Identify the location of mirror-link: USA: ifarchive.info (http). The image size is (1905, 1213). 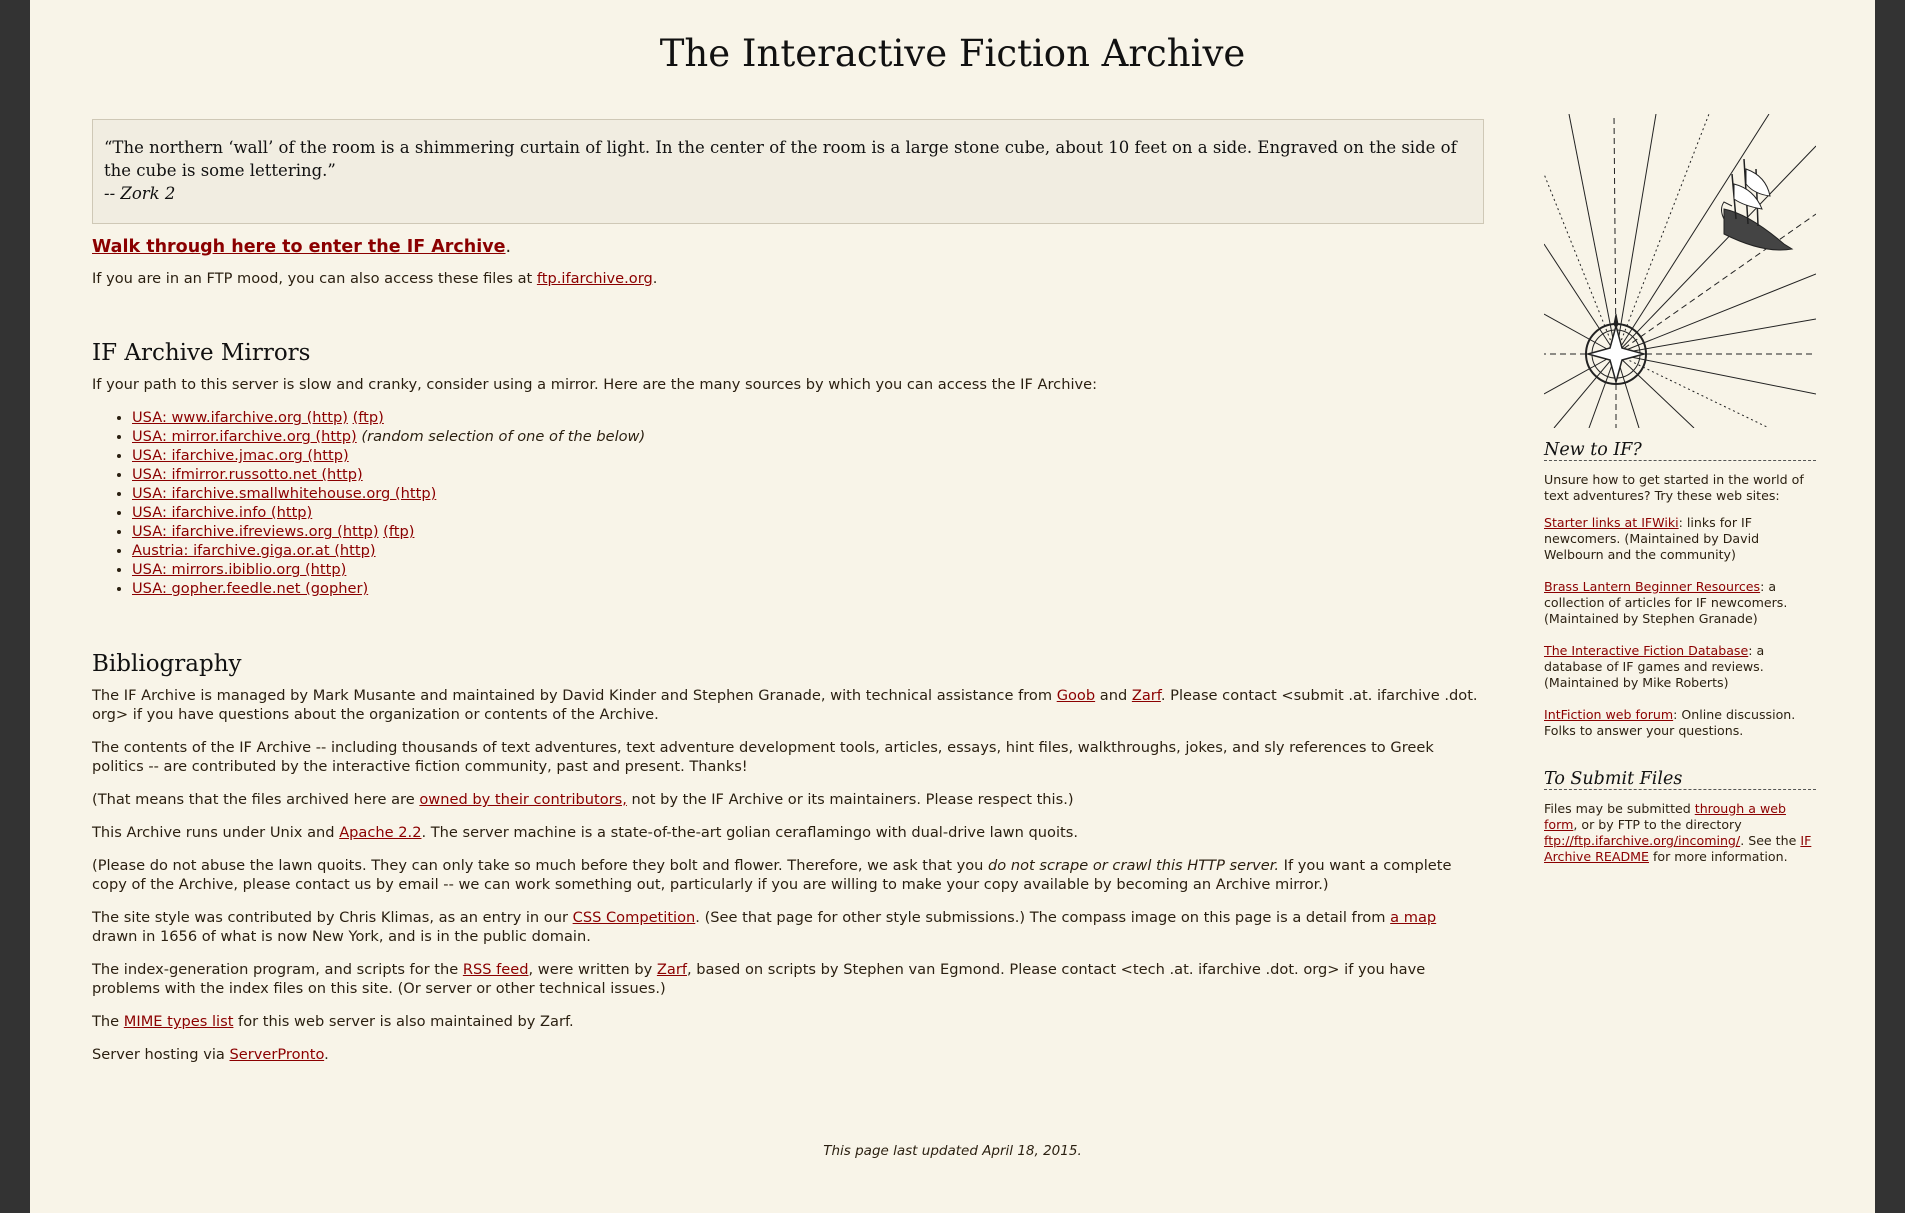
(222, 512).